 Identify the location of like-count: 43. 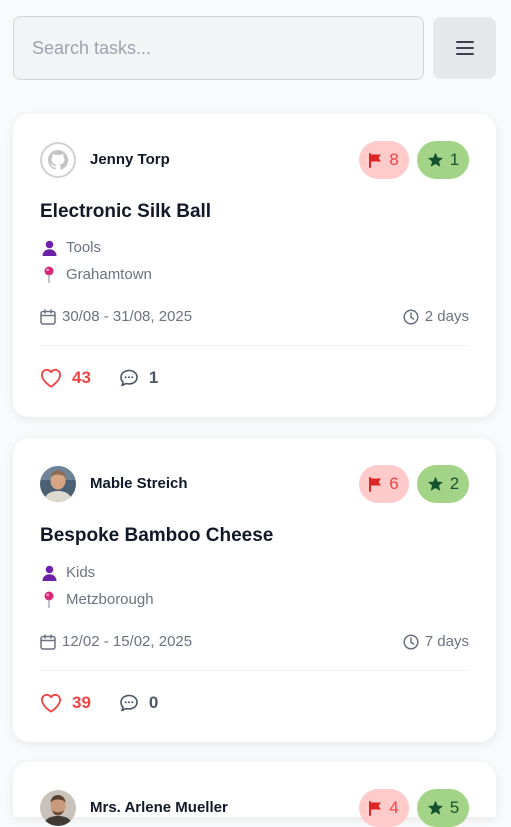
(81, 377).